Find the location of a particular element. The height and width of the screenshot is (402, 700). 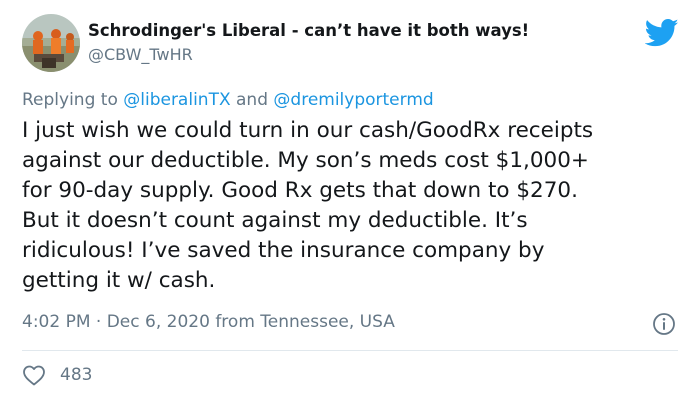

like-button: 483 is located at coordinates (57, 375).